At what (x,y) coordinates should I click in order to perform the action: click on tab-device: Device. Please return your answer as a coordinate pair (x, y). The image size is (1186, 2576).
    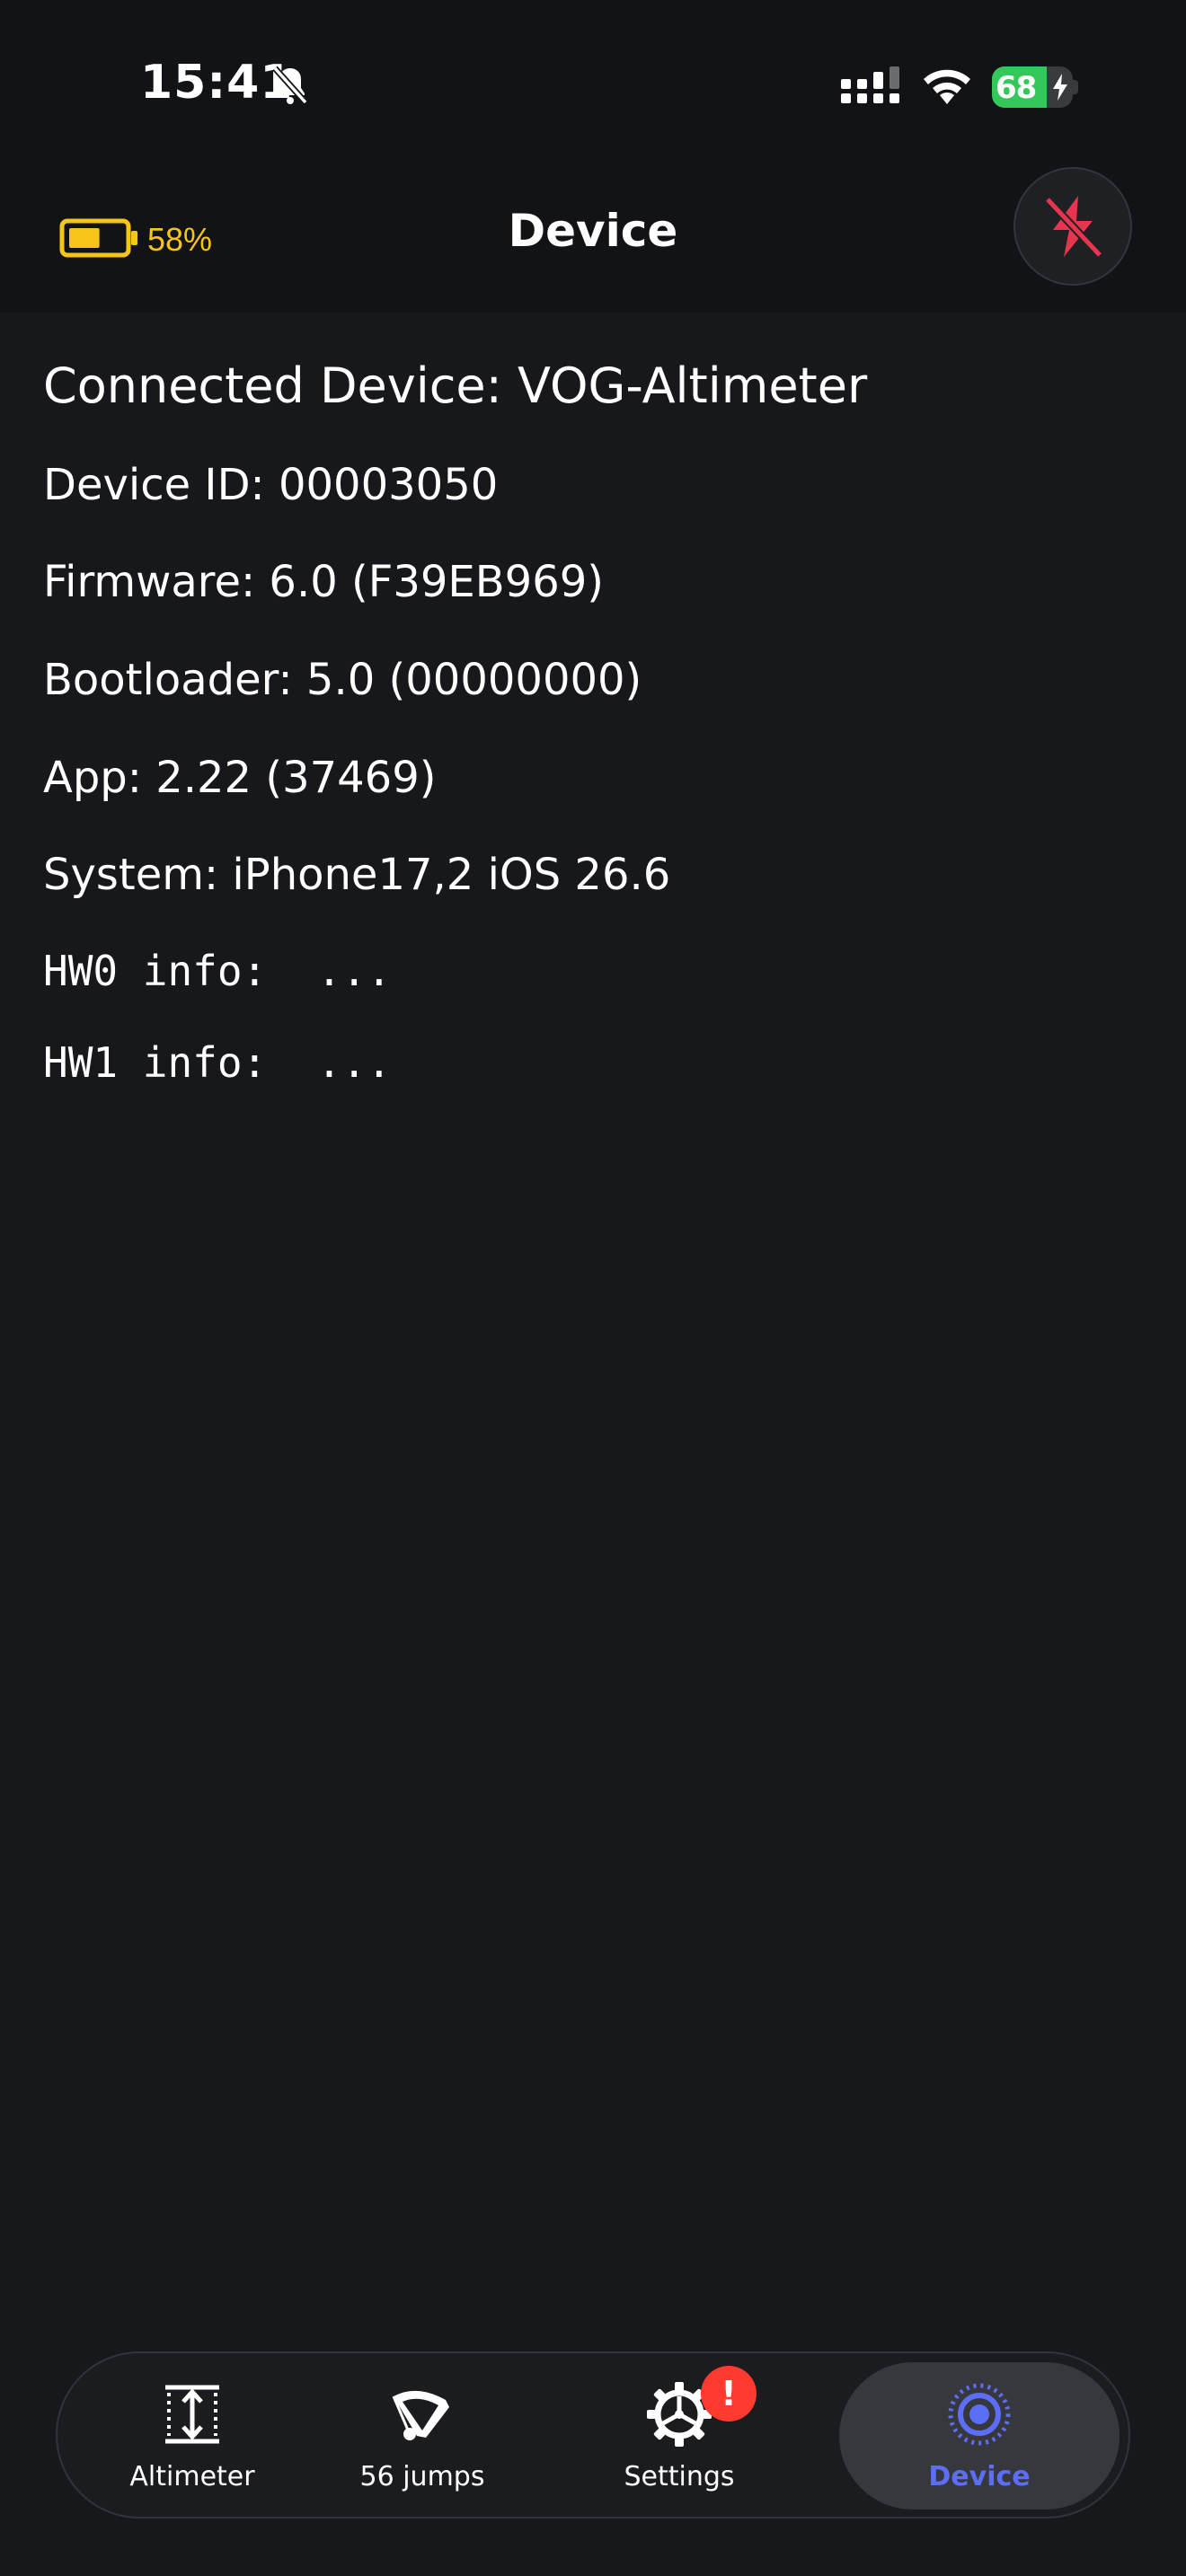
    Looking at the image, I should click on (980, 2436).